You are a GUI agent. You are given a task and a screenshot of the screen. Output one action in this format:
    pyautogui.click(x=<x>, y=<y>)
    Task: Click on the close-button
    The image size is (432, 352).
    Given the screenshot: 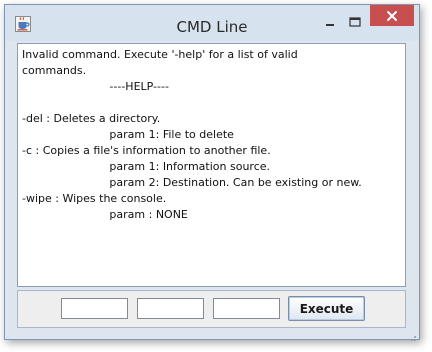 What is the action you would take?
    pyautogui.click(x=392, y=15)
    